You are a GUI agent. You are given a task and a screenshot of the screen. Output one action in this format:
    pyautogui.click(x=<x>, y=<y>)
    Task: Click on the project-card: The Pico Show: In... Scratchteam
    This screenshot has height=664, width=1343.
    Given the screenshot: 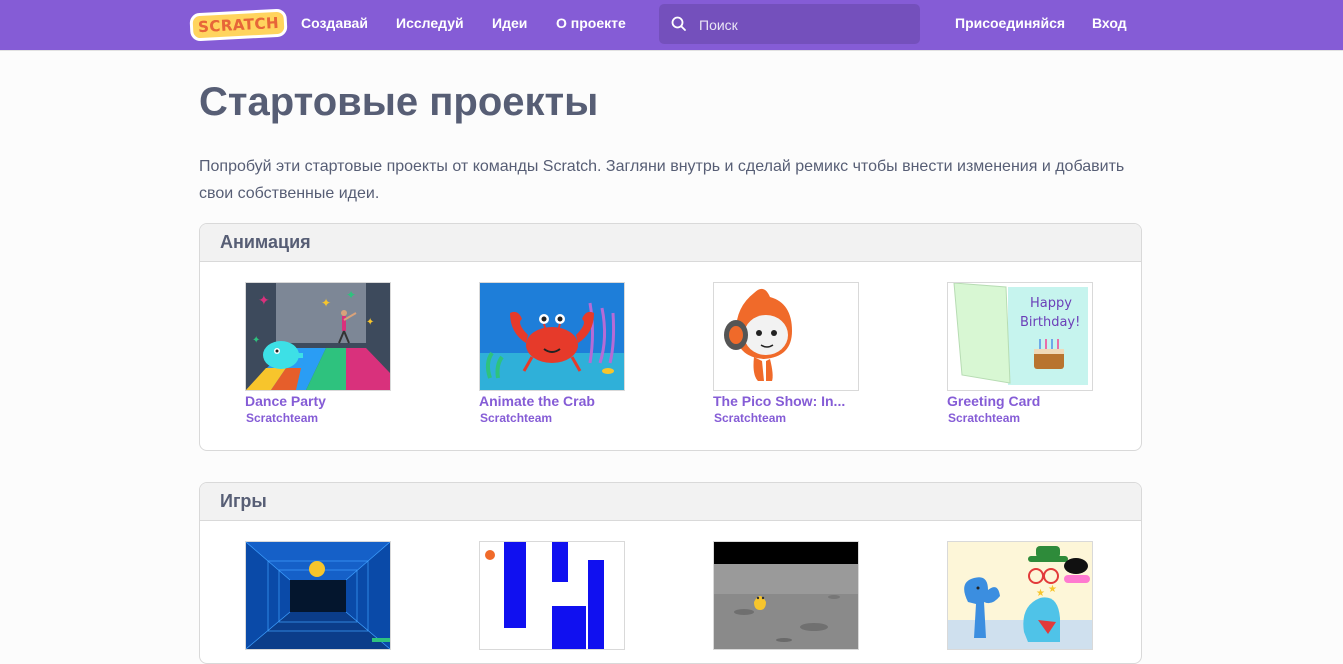 What is the action you would take?
    pyautogui.click(x=788, y=353)
    